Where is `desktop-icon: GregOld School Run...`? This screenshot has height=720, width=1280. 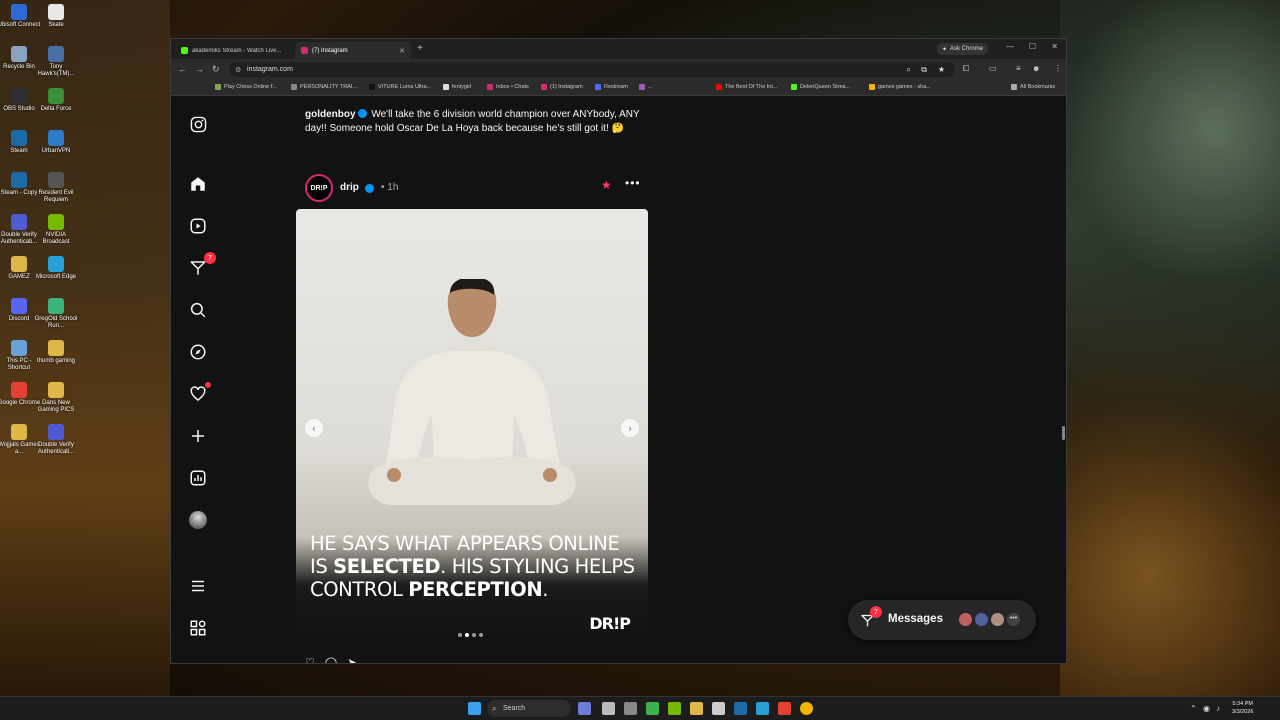
desktop-icon: GregOld School Run... is located at coordinates (56, 314).